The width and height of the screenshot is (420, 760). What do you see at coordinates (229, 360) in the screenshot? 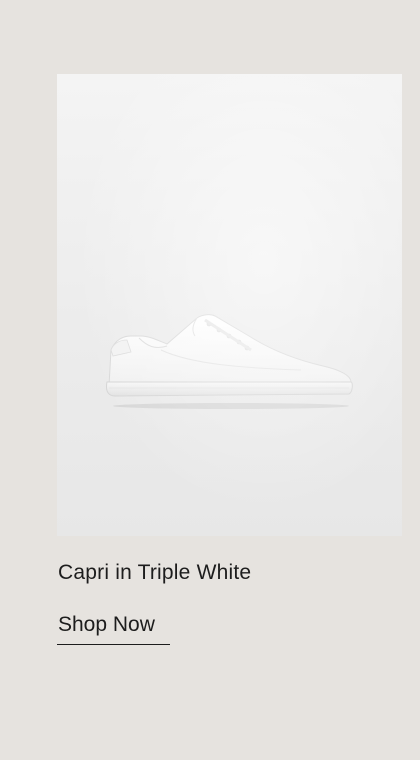
I see `sneaker-image` at bounding box center [229, 360].